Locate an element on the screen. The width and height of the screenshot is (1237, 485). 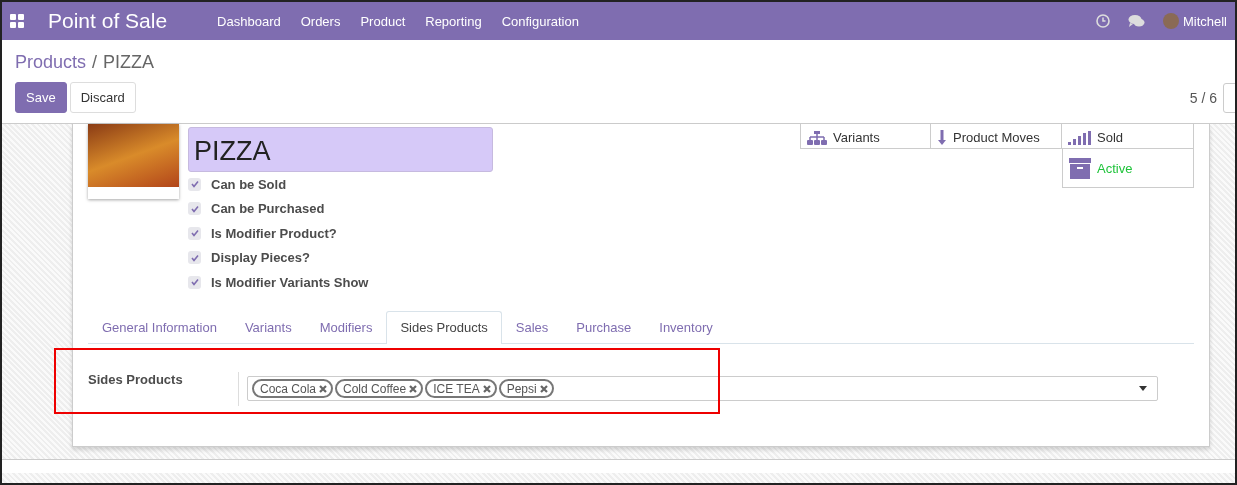
user-avatar is located at coordinates (1170, 21).